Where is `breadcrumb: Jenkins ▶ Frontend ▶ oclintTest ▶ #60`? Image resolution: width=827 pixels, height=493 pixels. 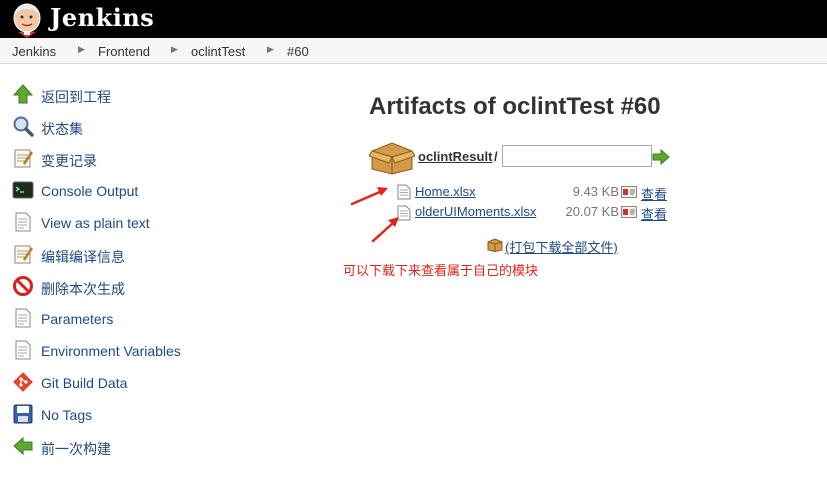 breadcrumb: Jenkins ▶ Frontend ▶ oclintTest ▶ #60 is located at coordinates (413, 51).